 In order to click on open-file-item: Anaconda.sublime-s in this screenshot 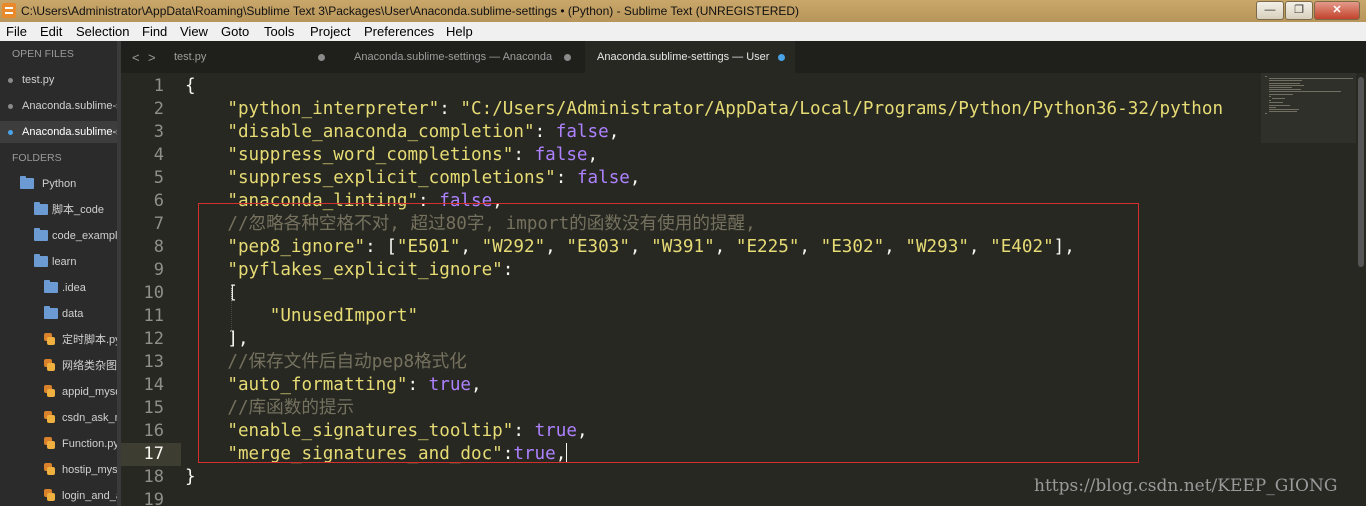, I will do `click(60, 106)`.